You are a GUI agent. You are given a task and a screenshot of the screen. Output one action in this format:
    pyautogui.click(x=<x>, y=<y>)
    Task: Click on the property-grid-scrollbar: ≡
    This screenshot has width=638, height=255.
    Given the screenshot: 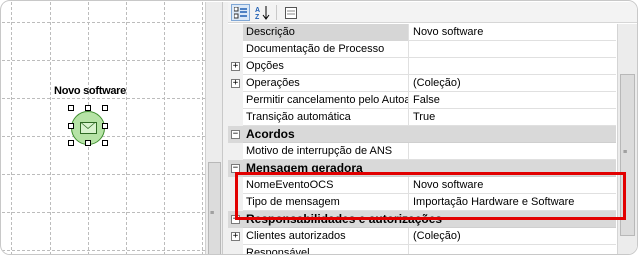 What is the action you would take?
    pyautogui.click(x=627, y=139)
    